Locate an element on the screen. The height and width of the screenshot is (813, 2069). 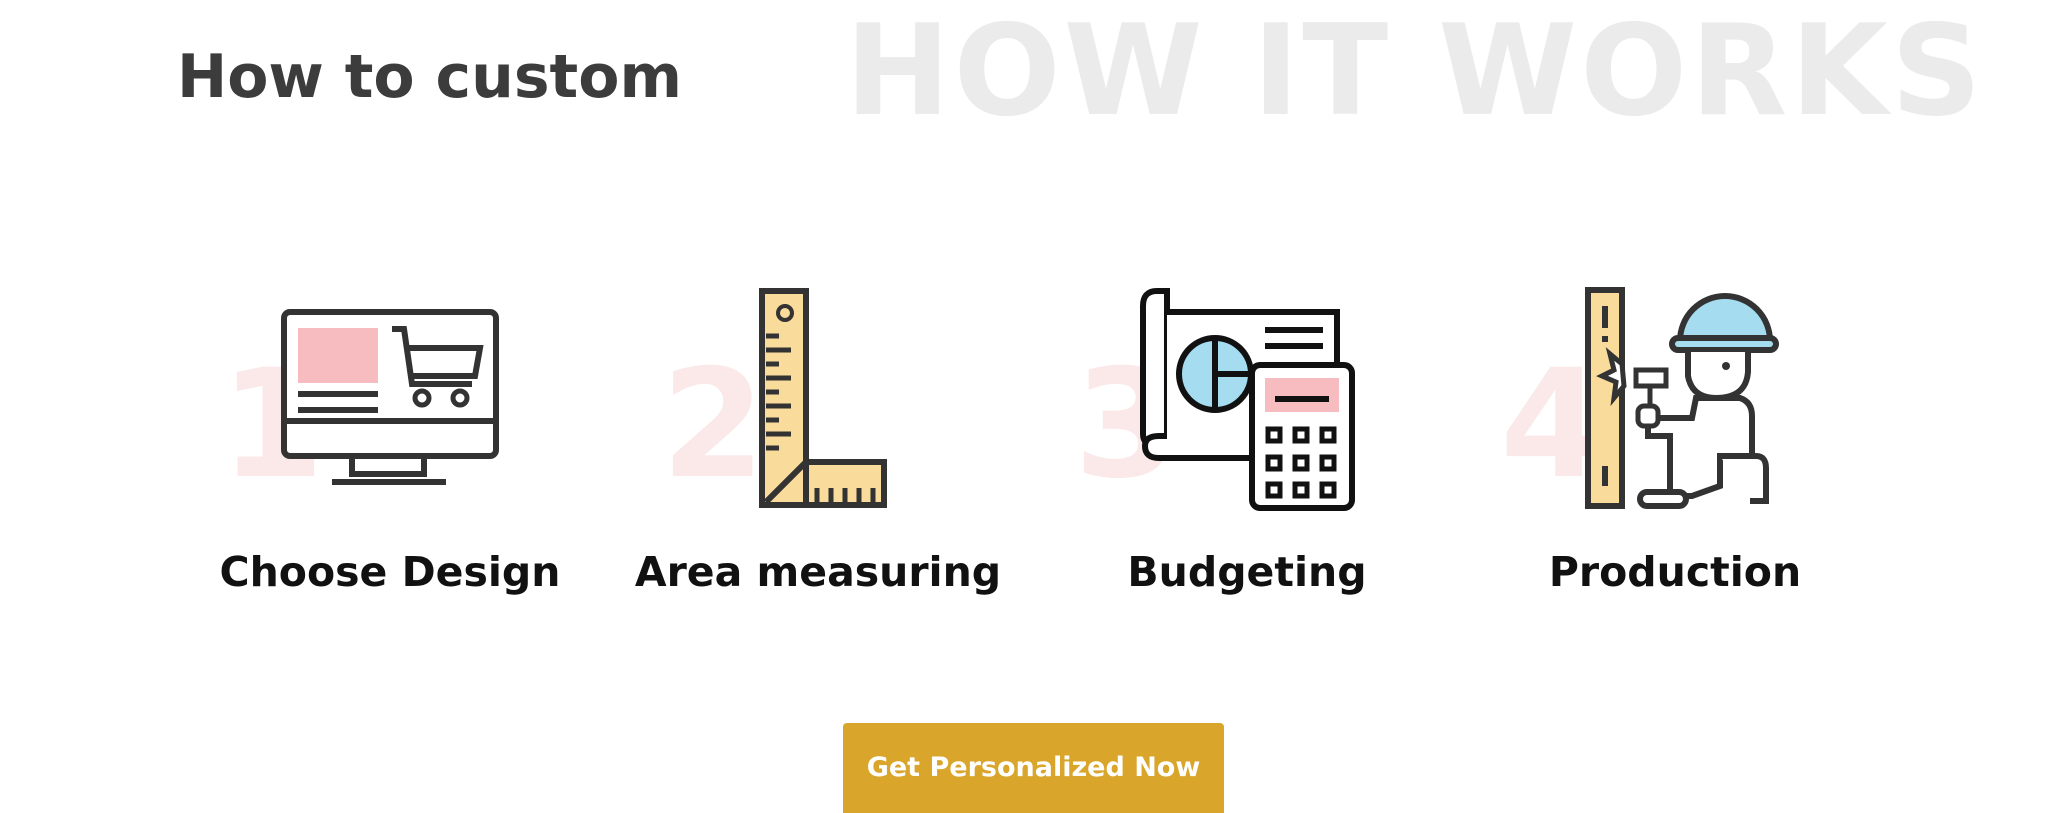
step-budgeting: 3 Budgeting is located at coordinates (1247, 450).